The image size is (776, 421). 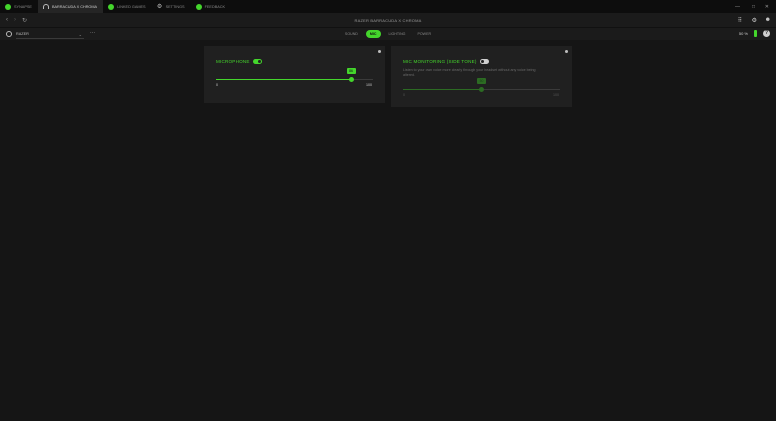 What do you see at coordinates (233, 61) in the screenshot?
I see `microphone-title: MICROPHONE` at bounding box center [233, 61].